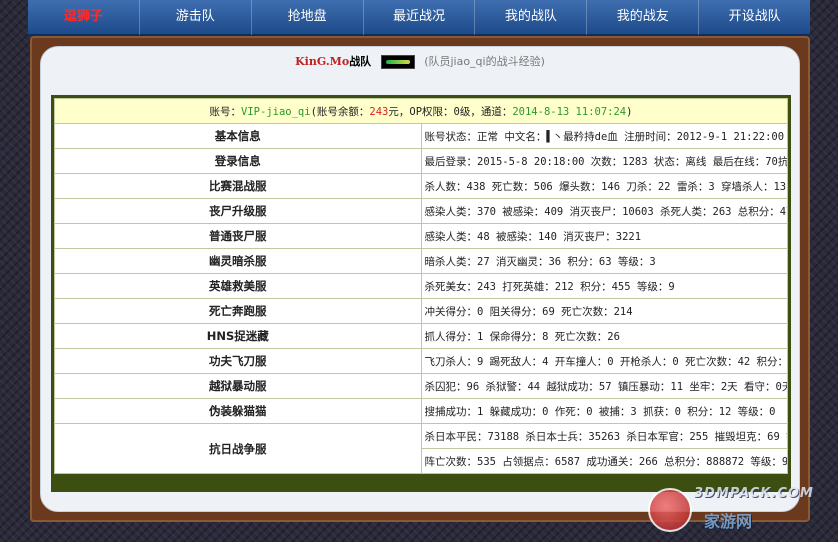  I want to click on nav-item-create-team: 开设战队, so click(754, 17).